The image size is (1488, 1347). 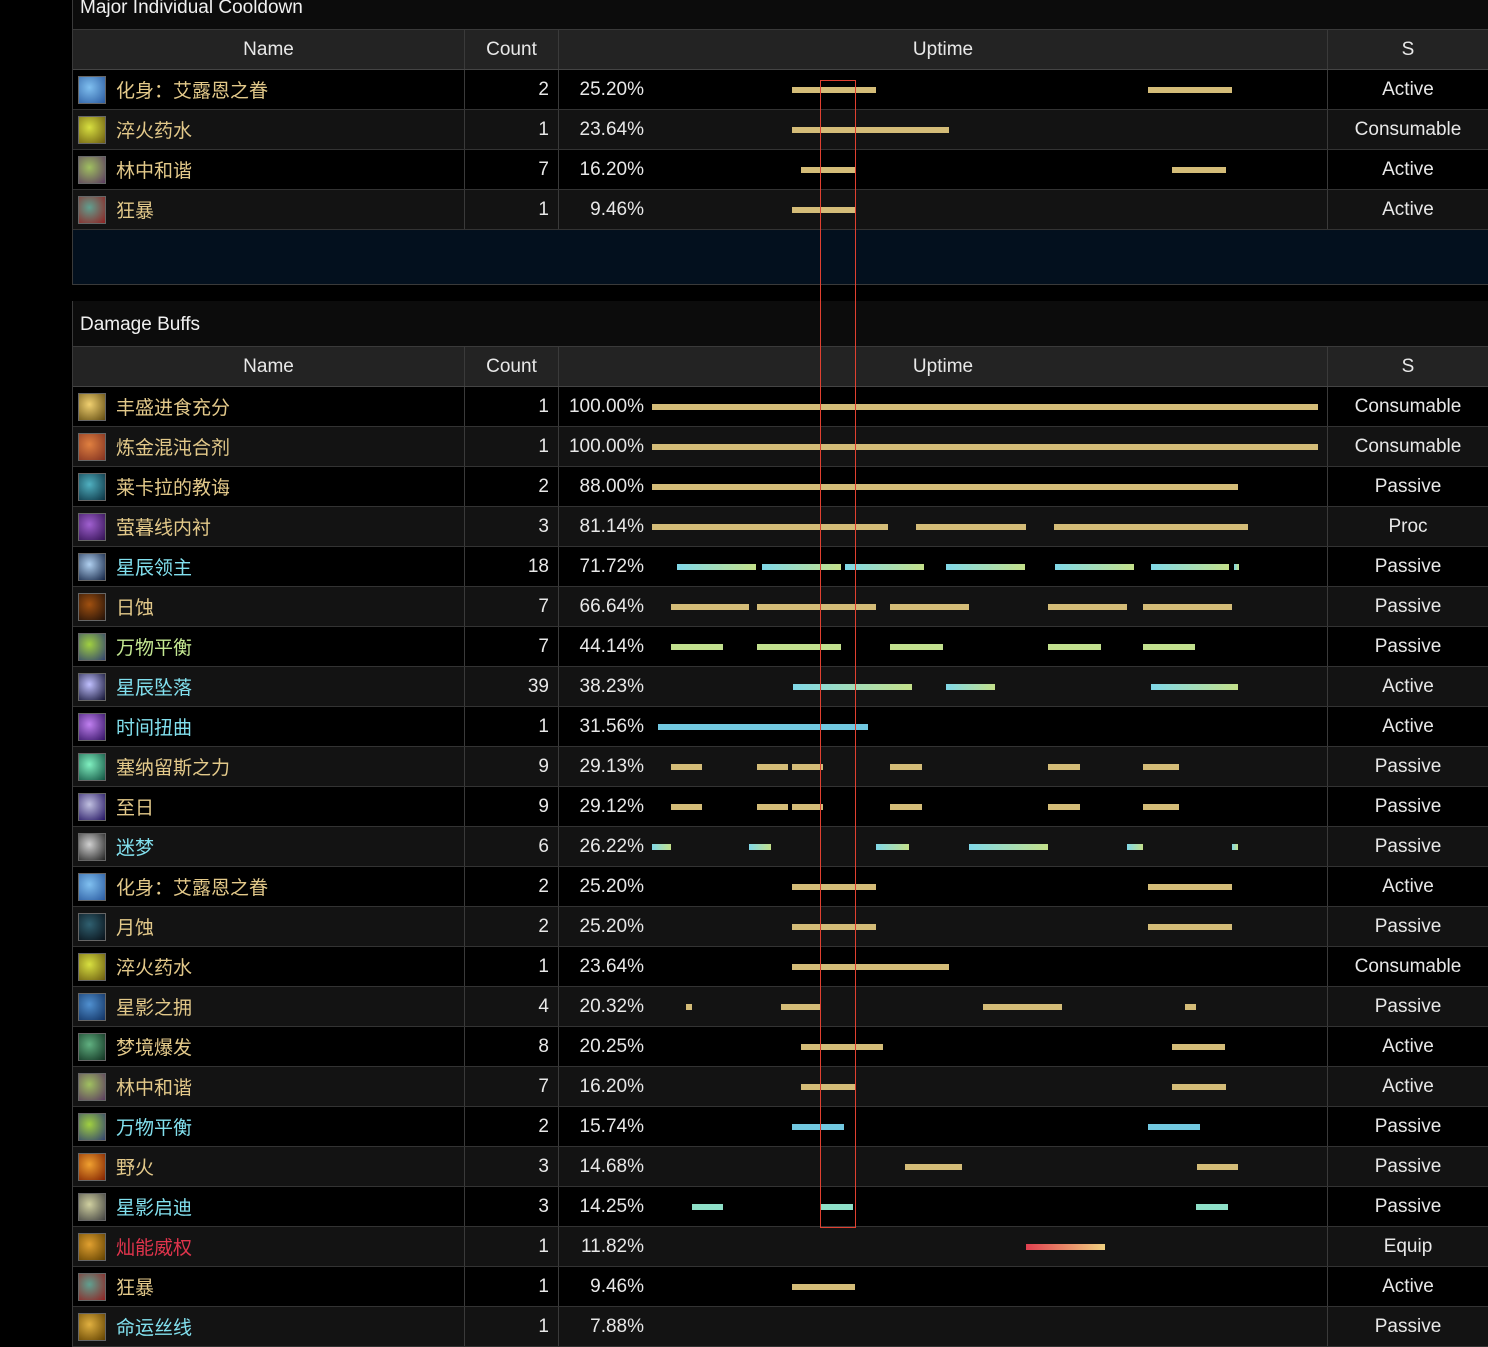 What do you see at coordinates (92, 1126) in the screenshot?
I see `balance-icon` at bounding box center [92, 1126].